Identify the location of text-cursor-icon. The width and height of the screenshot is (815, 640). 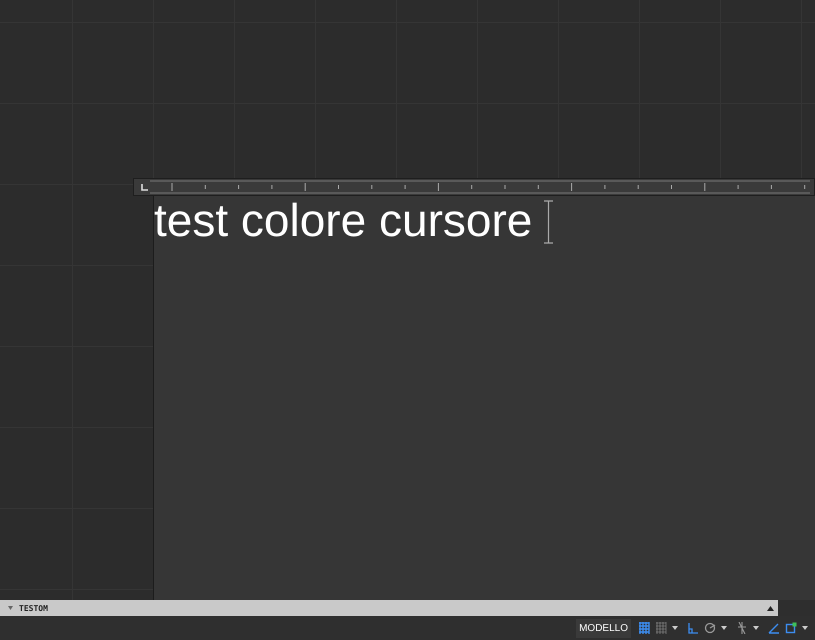
(549, 222).